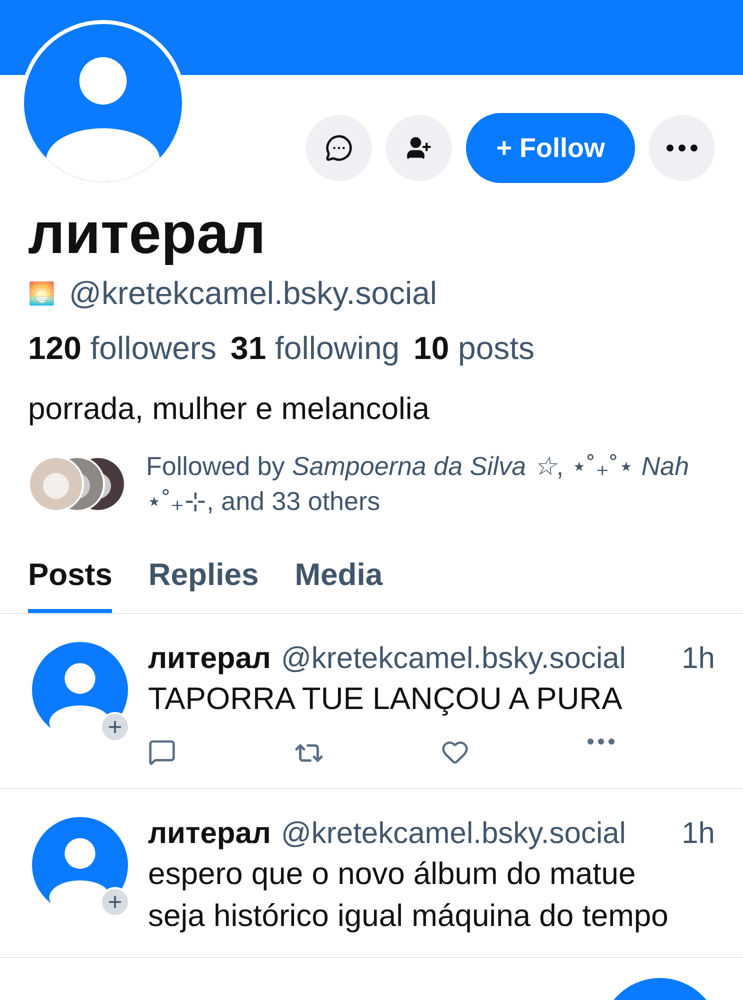 The height and width of the screenshot is (1000, 743). What do you see at coordinates (682, 148) in the screenshot?
I see `more-icon` at bounding box center [682, 148].